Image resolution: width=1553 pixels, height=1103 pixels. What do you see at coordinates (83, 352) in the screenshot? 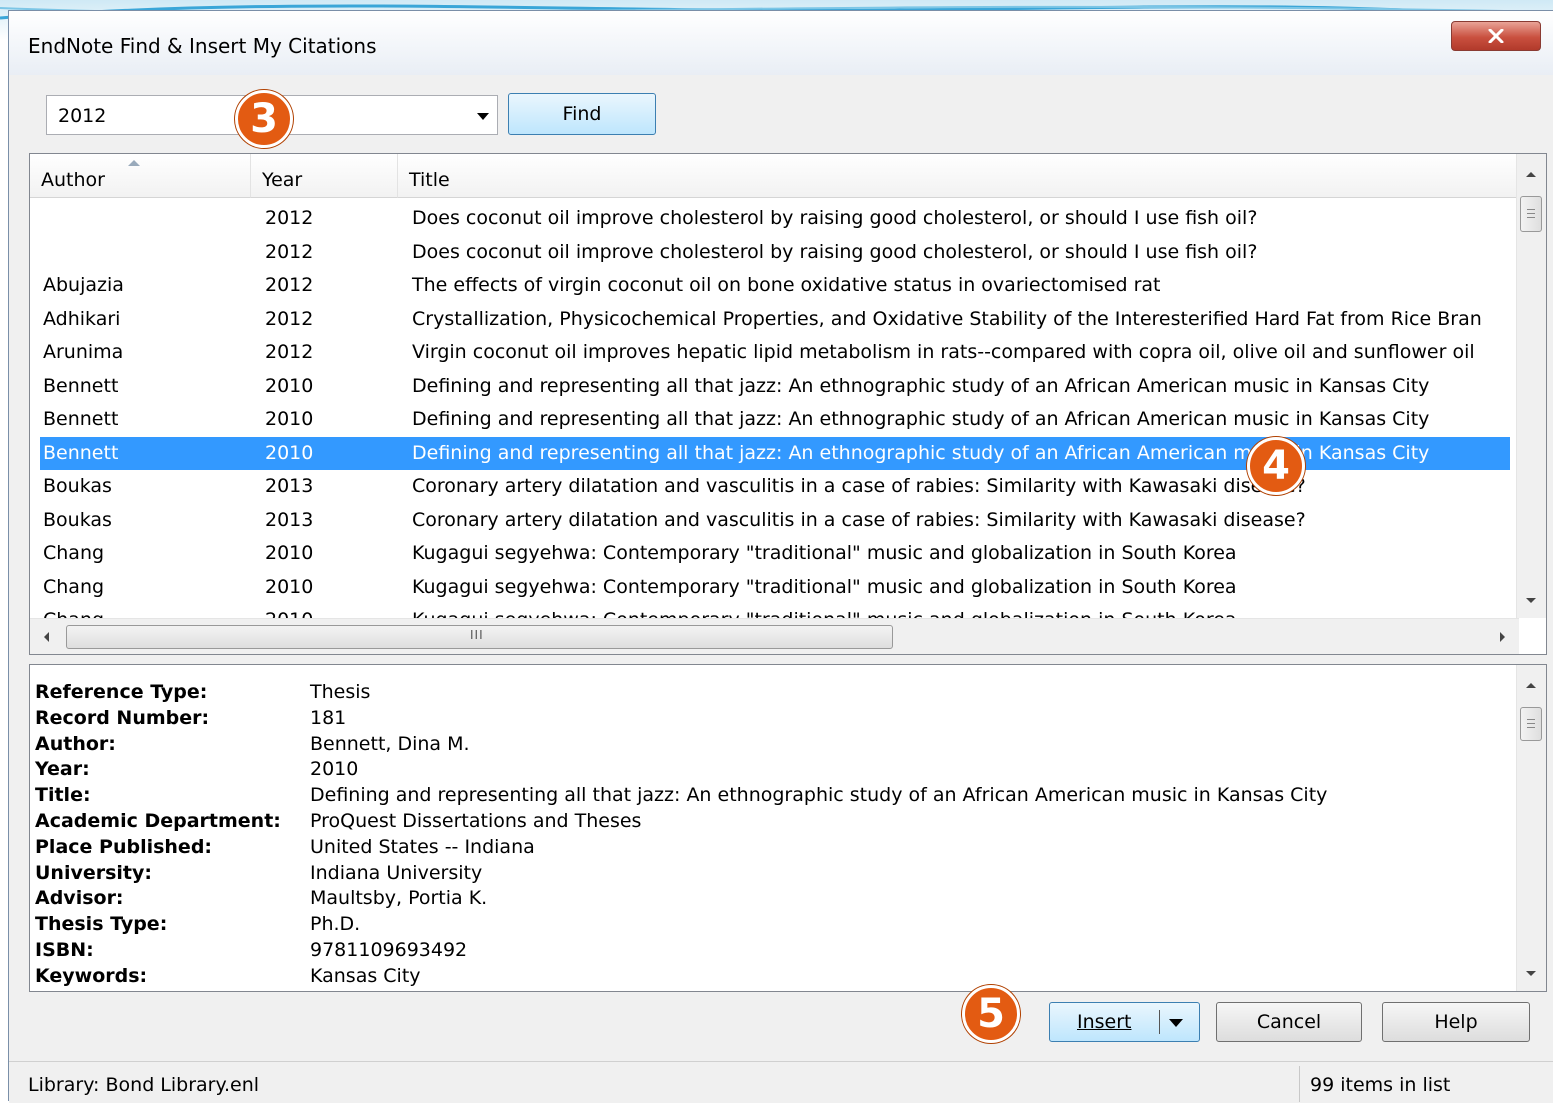
I see `author-cell: Arunima` at bounding box center [83, 352].